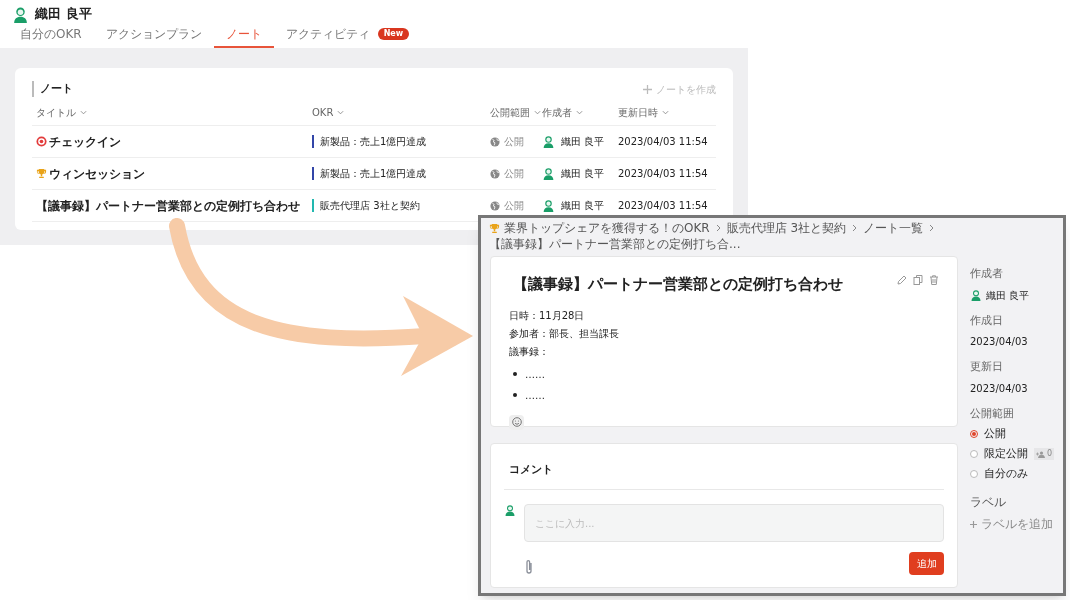 Image resolution: width=1070 pixels, height=600 pixels. What do you see at coordinates (643, 112) in the screenshot?
I see `column-header: 更新日時` at bounding box center [643, 112].